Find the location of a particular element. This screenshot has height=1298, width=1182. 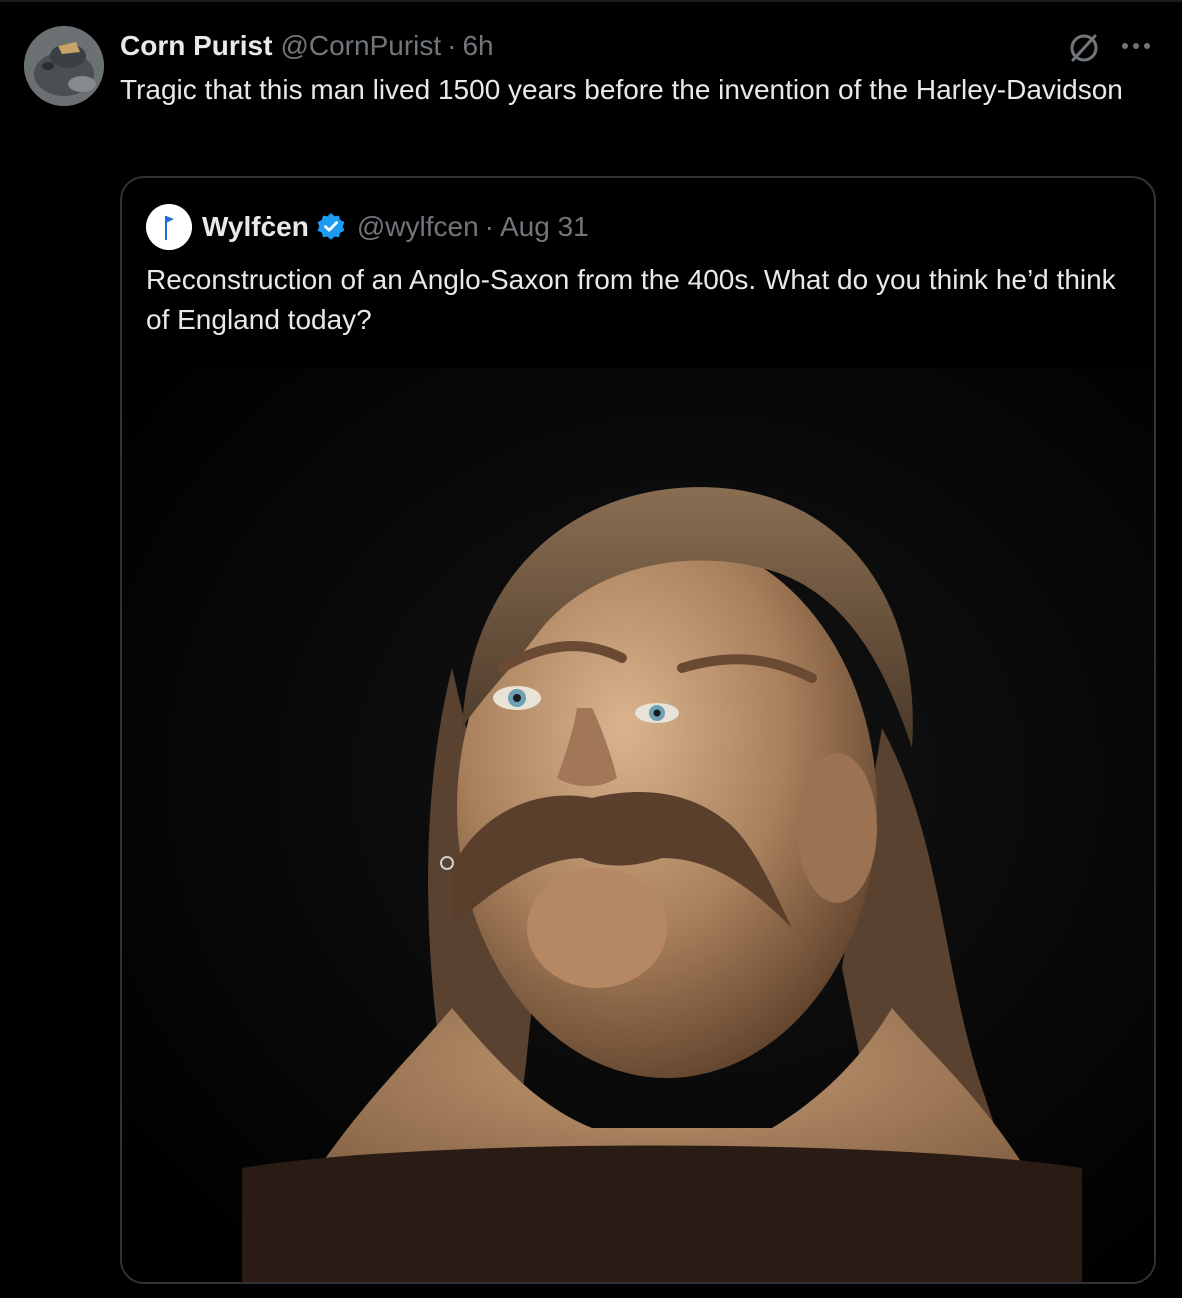

tweet-timestamp: 6h is located at coordinates (477, 46).